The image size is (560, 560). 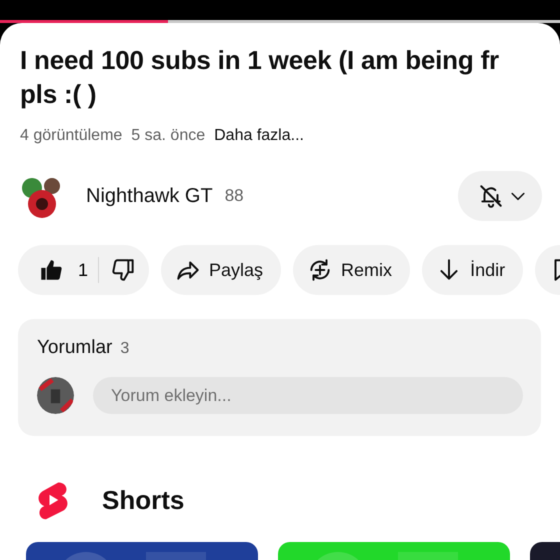 What do you see at coordinates (143, 500) in the screenshot?
I see `section-title: Shorts` at bounding box center [143, 500].